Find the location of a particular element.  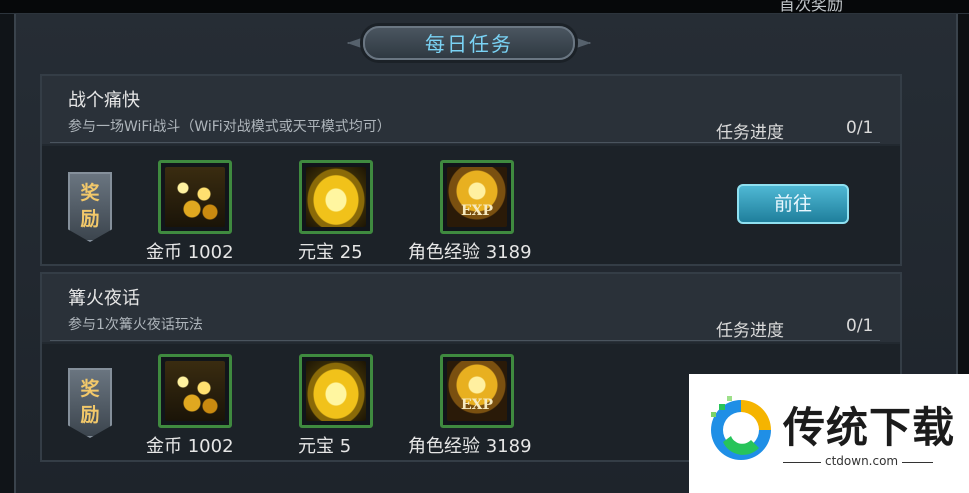

title-banner: 每日任务 is located at coordinates (469, 42).